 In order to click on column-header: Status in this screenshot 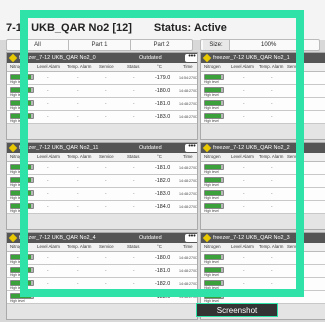, I will do `click(133, 246)`.